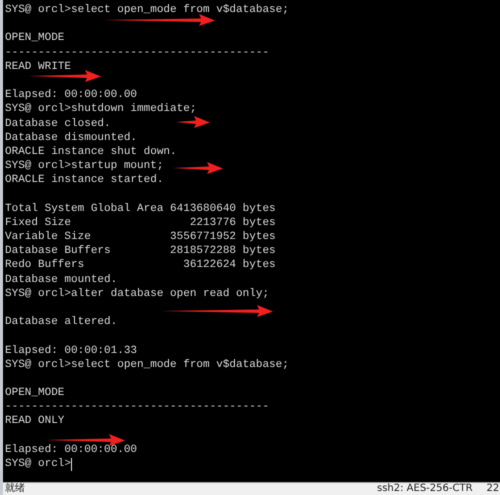 The width and height of the screenshot is (500, 495). Describe the element at coordinates (61, 279) in the screenshot. I see `terminal-line: Database mounted.` at that location.